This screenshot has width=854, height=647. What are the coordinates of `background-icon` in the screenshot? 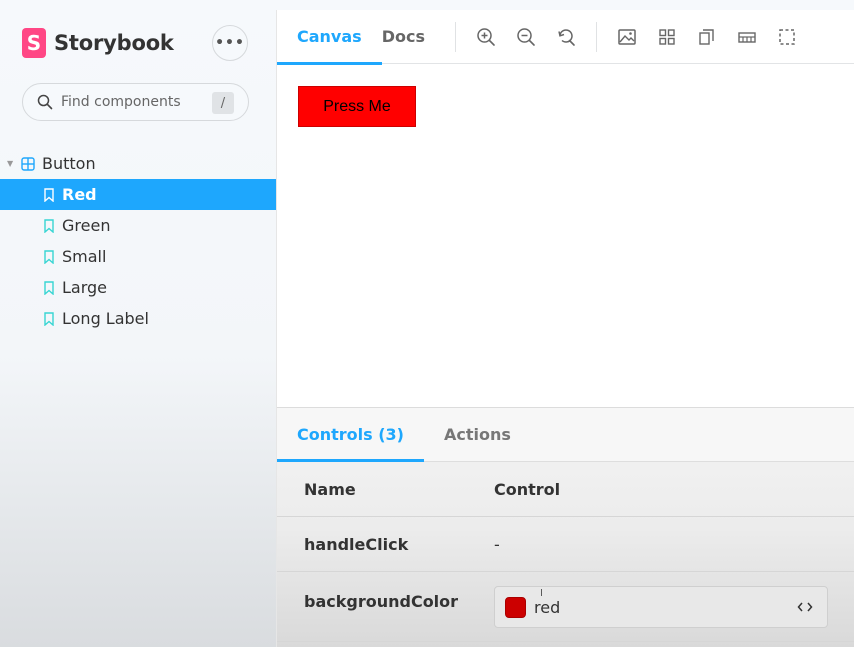 It's located at (627, 36).